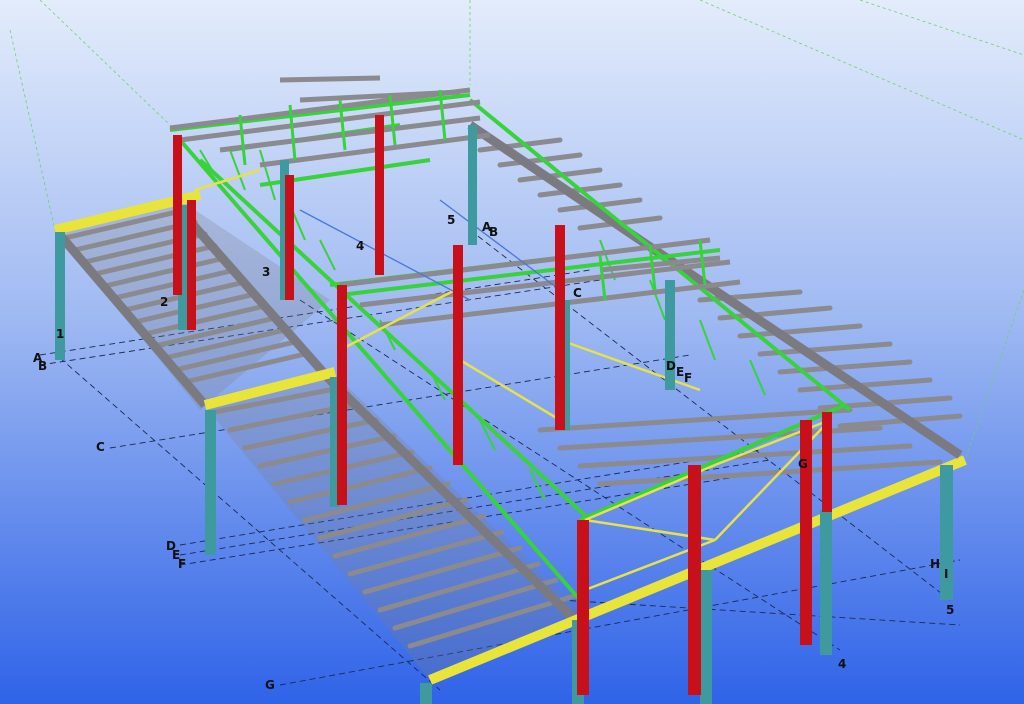  What do you see at coordinates (688, 378) in the screenshot?
I see `grid-label-f-mid: F` at bounding box center [688, 378].